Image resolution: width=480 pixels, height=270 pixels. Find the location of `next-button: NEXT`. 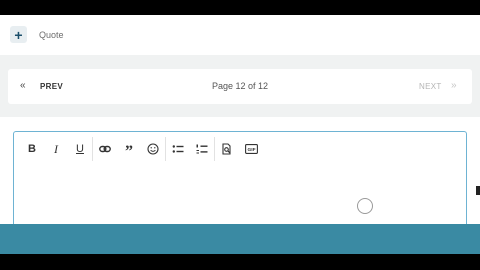

next-button: NEXT is located at coordinates (430, 86).